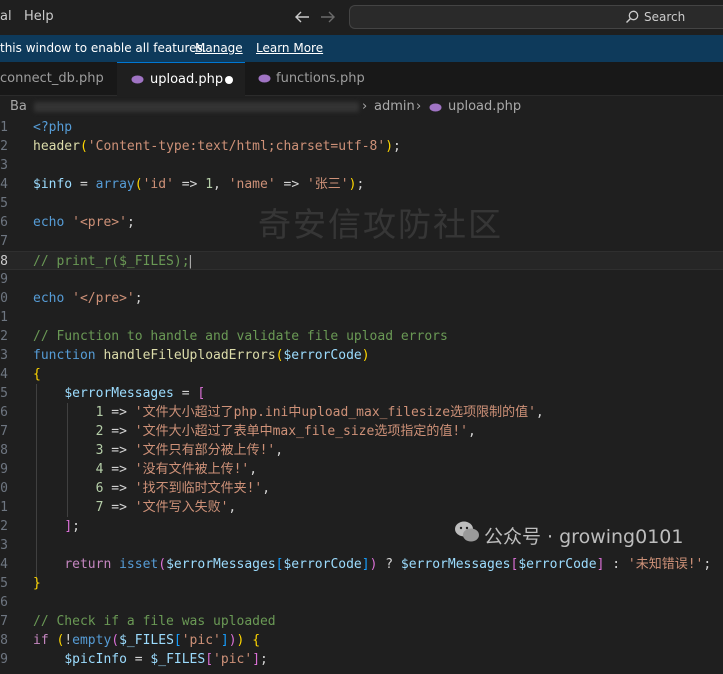 The height and width of the screenshot is (674, 723). I want to click on arrow-right-icon, so click(328, 17).